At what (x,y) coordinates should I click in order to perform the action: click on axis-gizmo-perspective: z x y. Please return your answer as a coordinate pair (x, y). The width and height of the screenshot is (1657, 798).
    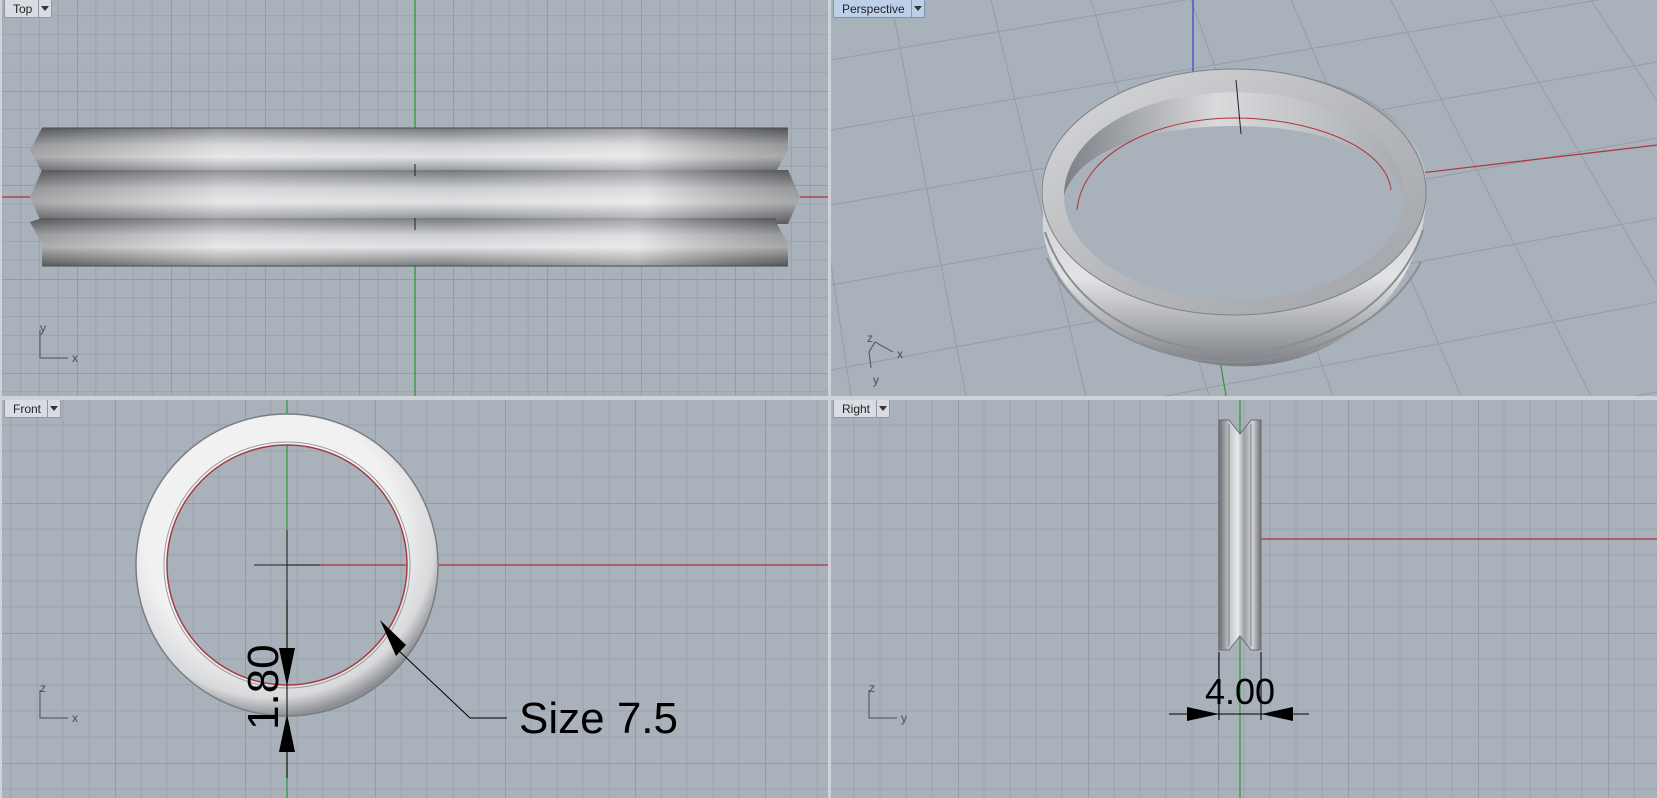
    Looking at the image, I should click on (885, 359).